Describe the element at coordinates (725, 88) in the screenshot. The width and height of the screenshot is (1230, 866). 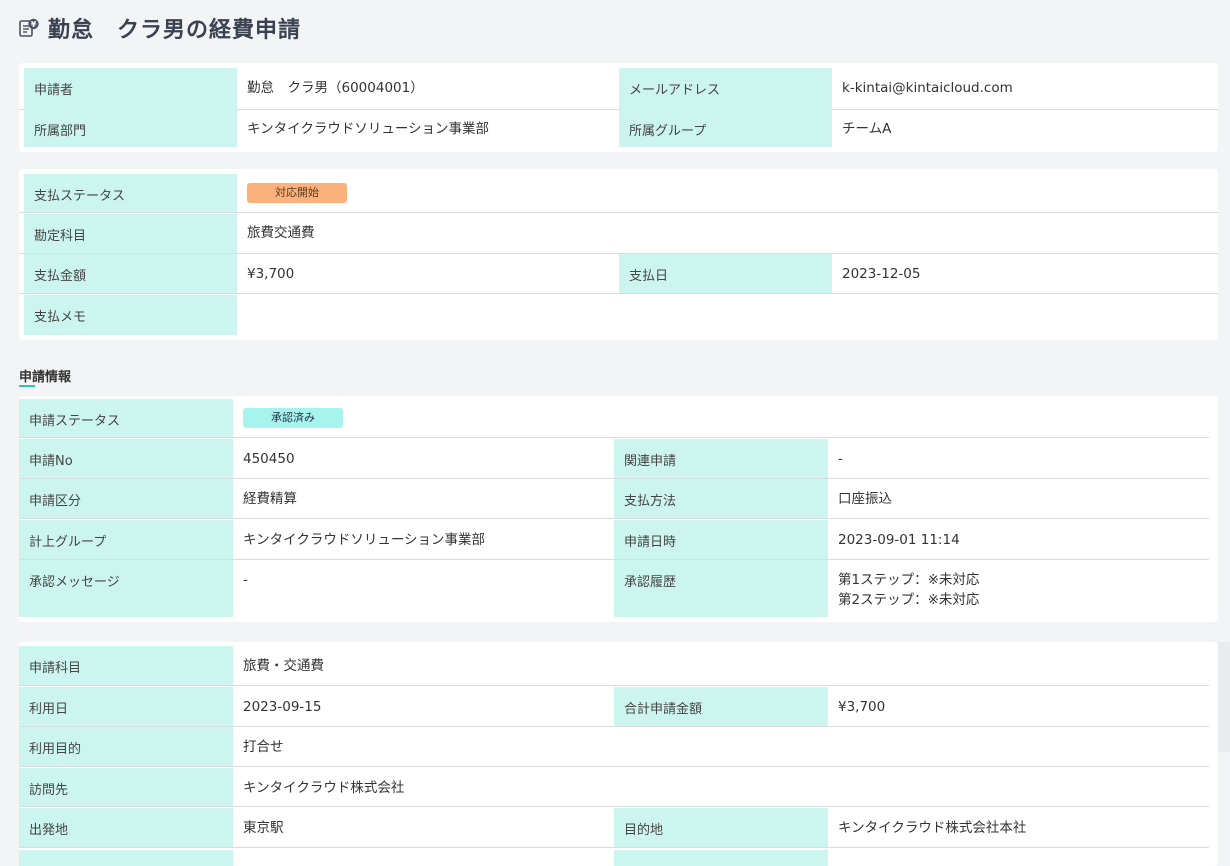
I see `email-label: メールアドレス` at that location.